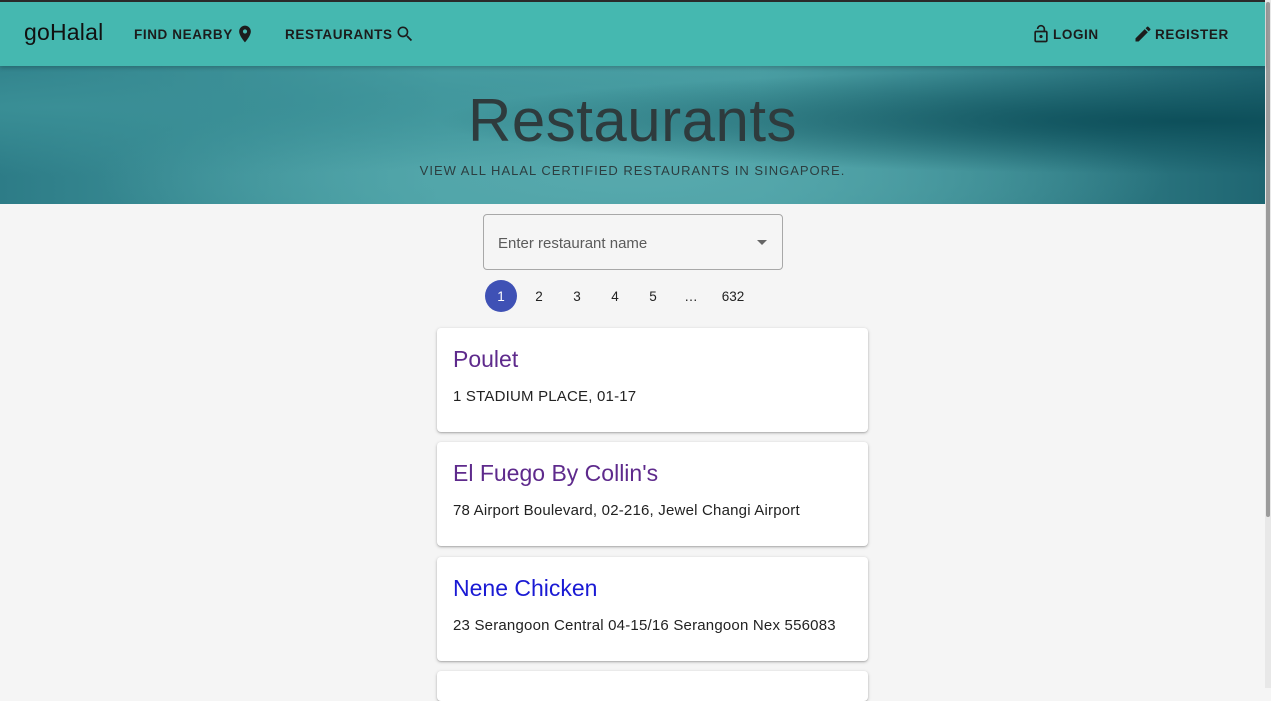 This screenshot has height=701, width=1271. I want to click on find-nearby-label: FIND NEARBY, so click(183, 34).